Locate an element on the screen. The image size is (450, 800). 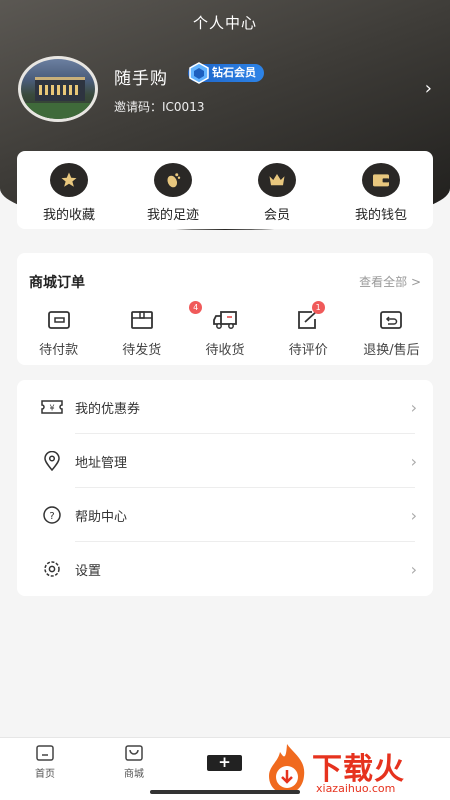
tab-label: 首页 is located at coordinates (45, 774).